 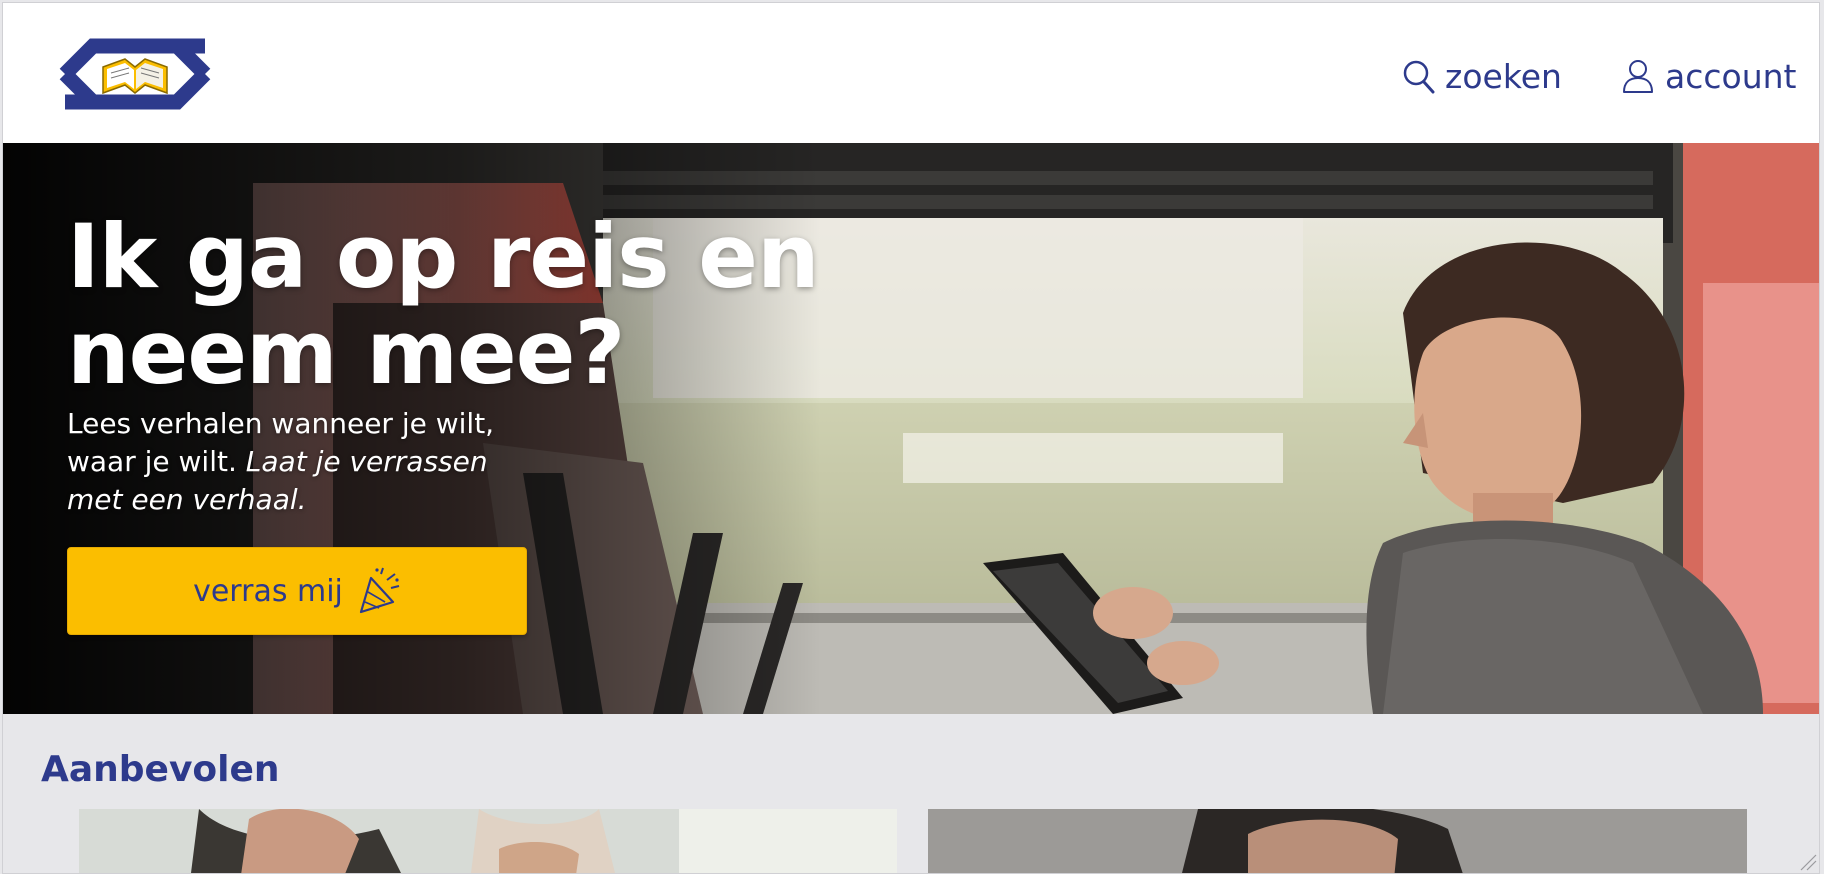 I want to click on search-link: zoeken, so click(x=1481, y=76).